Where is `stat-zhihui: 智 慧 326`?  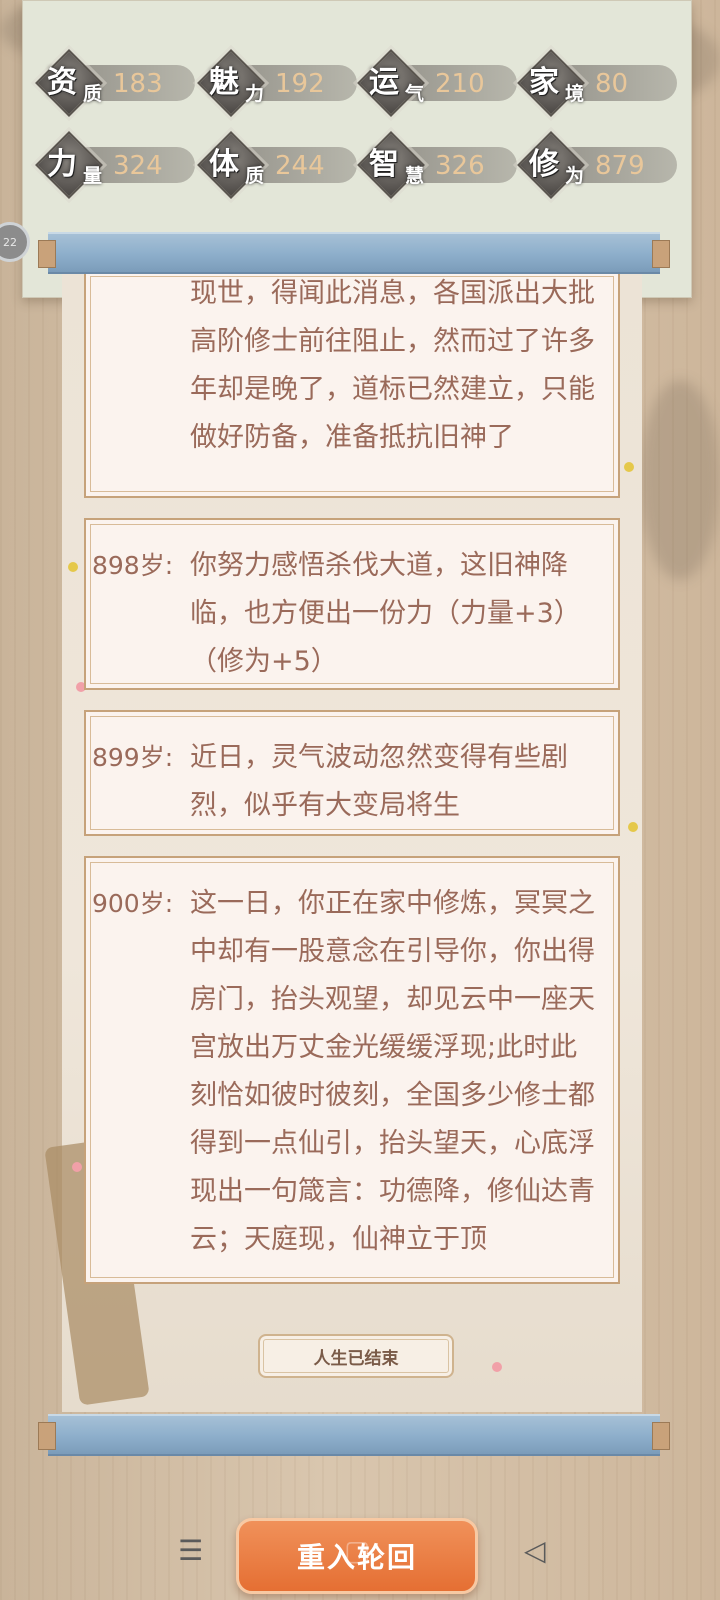
stat-zhihui: 智 慧 326 is located at coordinates (440, 165).